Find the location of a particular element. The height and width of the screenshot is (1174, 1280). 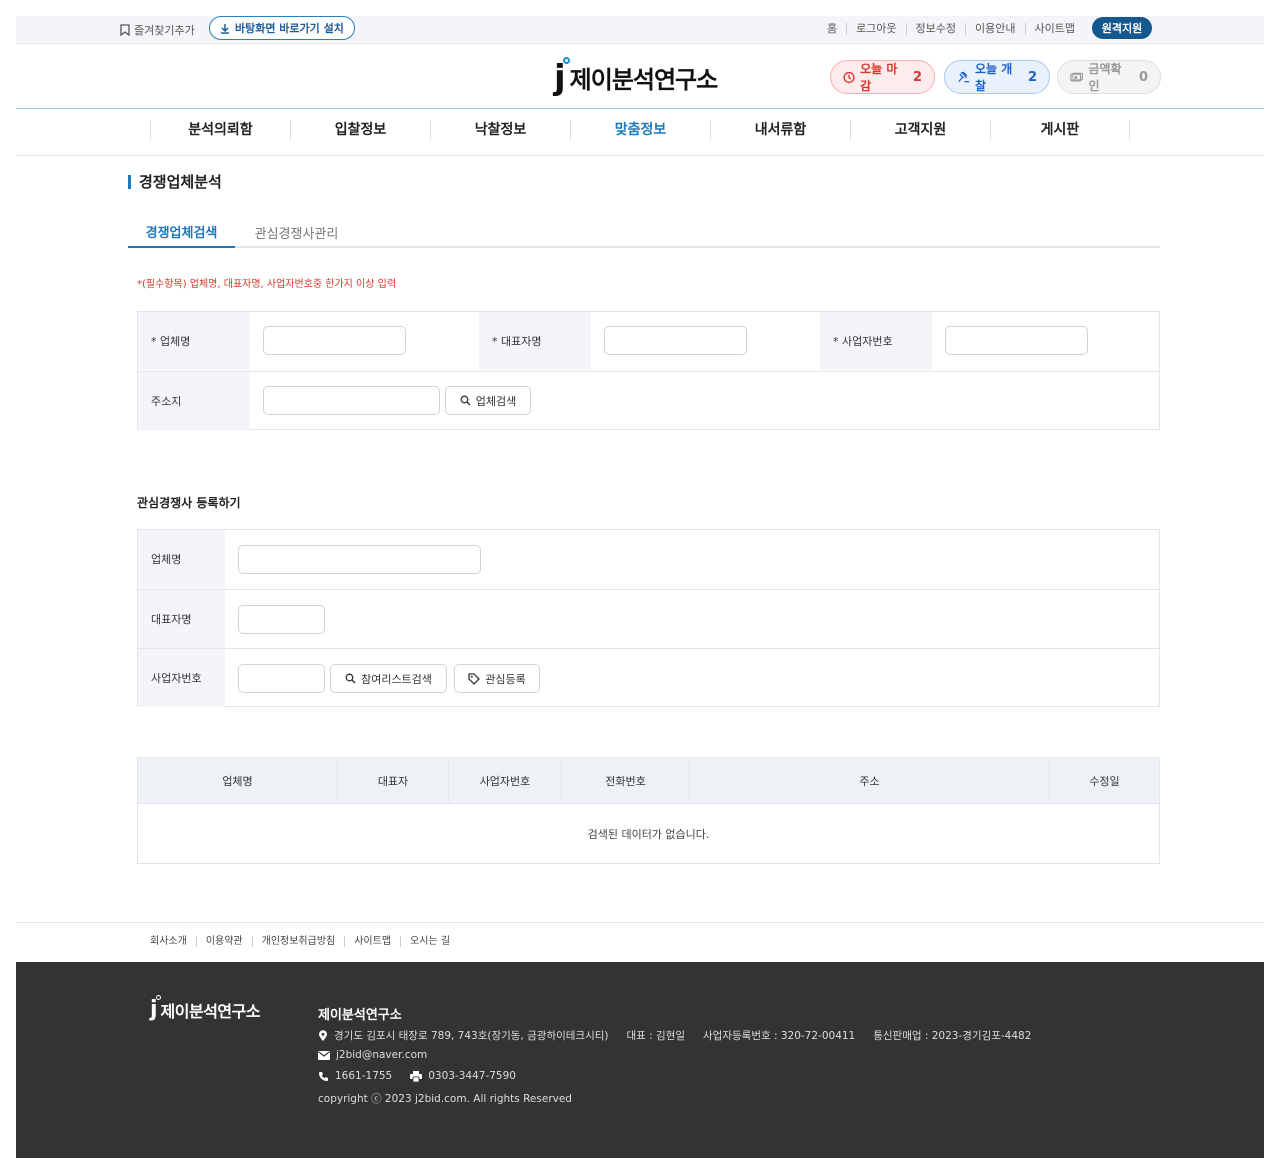

ceo-name-label: * 대표자명 is located at coordinates (535, 341).